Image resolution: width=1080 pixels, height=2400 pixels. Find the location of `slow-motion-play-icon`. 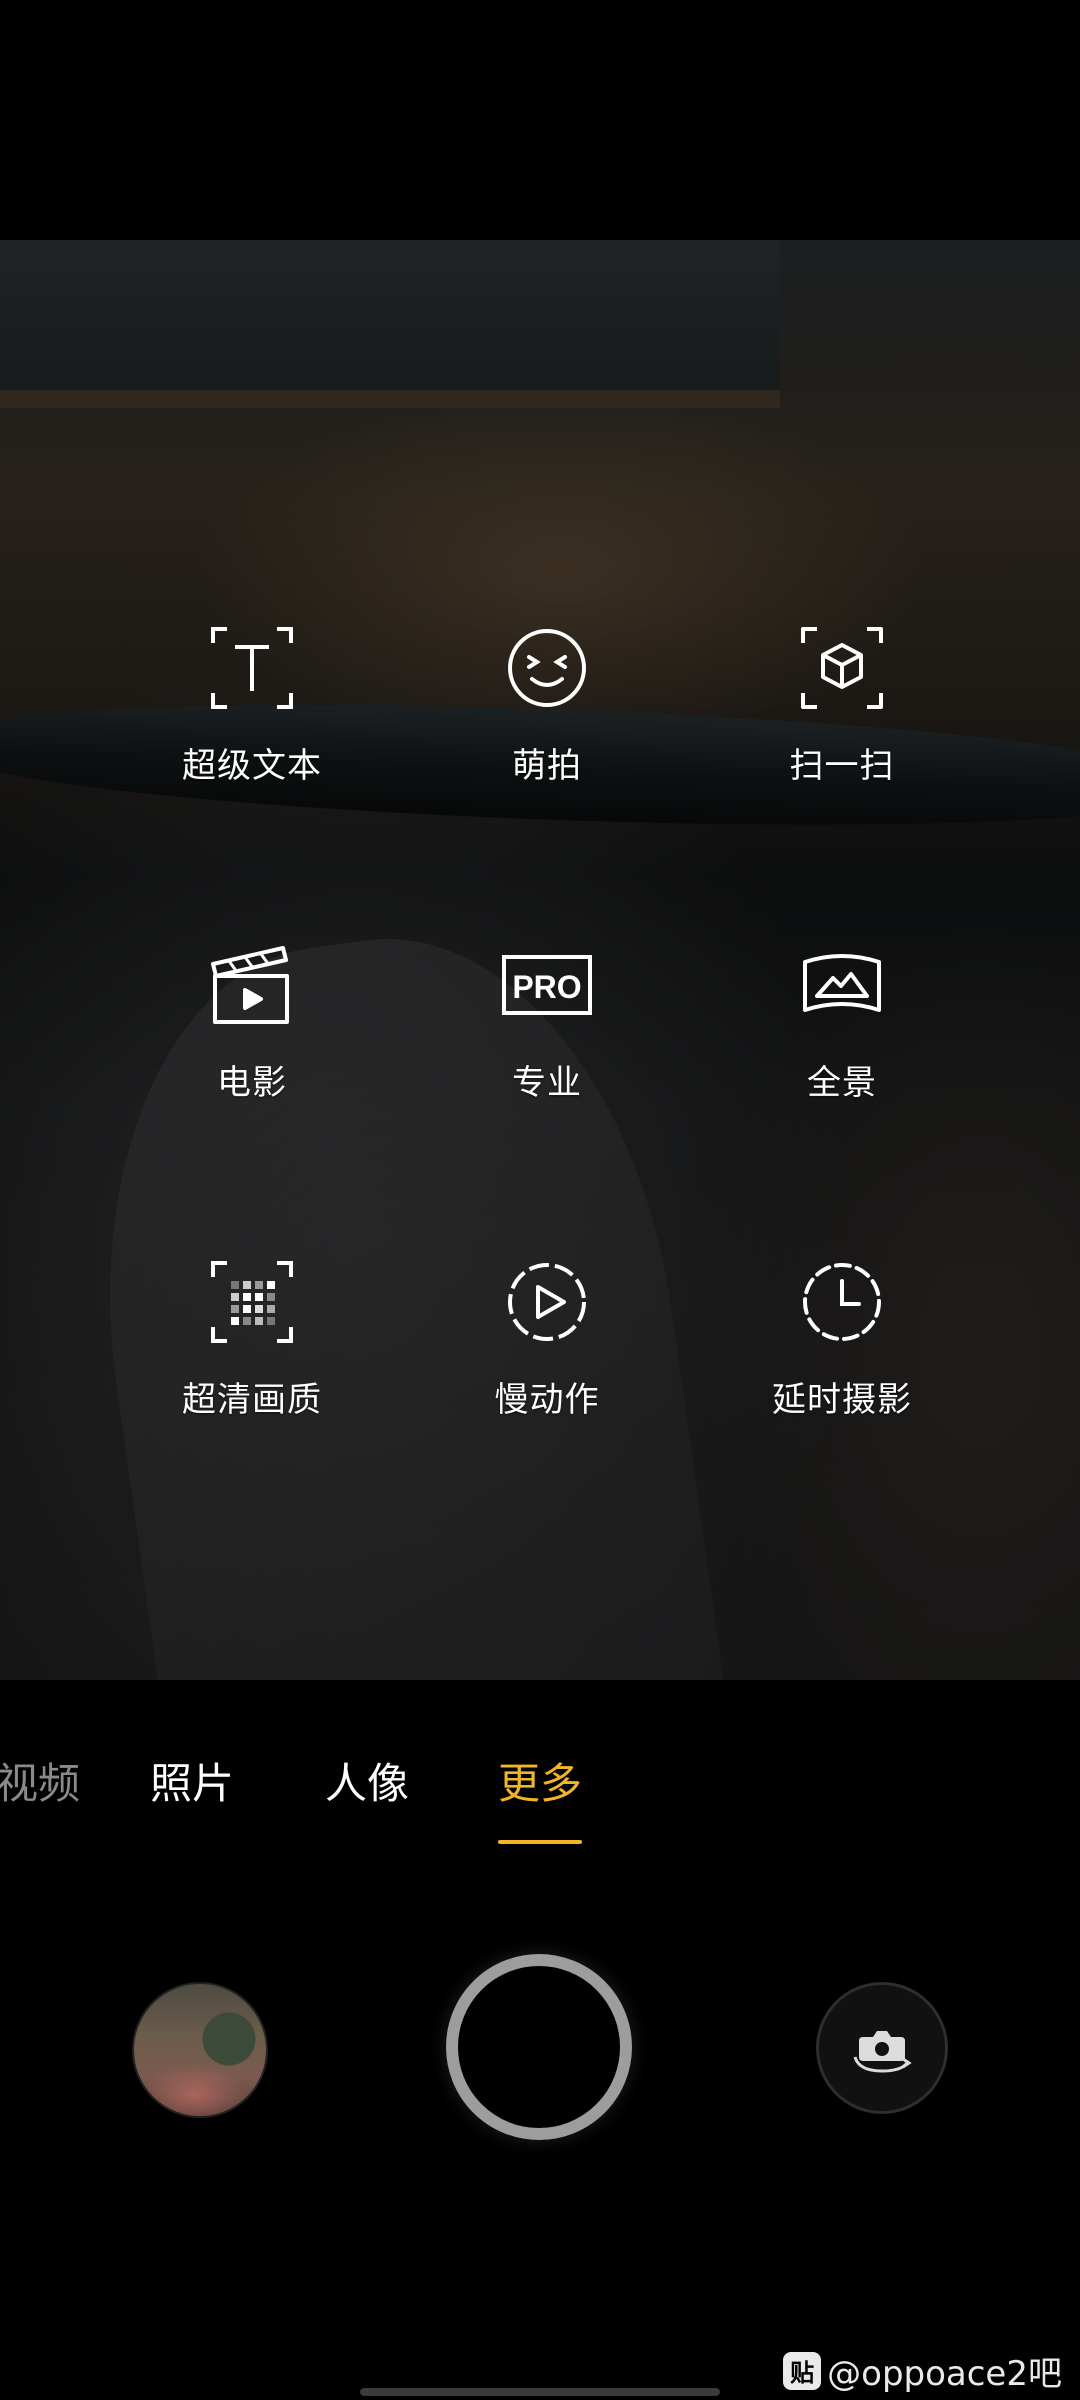

slow-motion-play-icon is located at coordinates (547, 1302).